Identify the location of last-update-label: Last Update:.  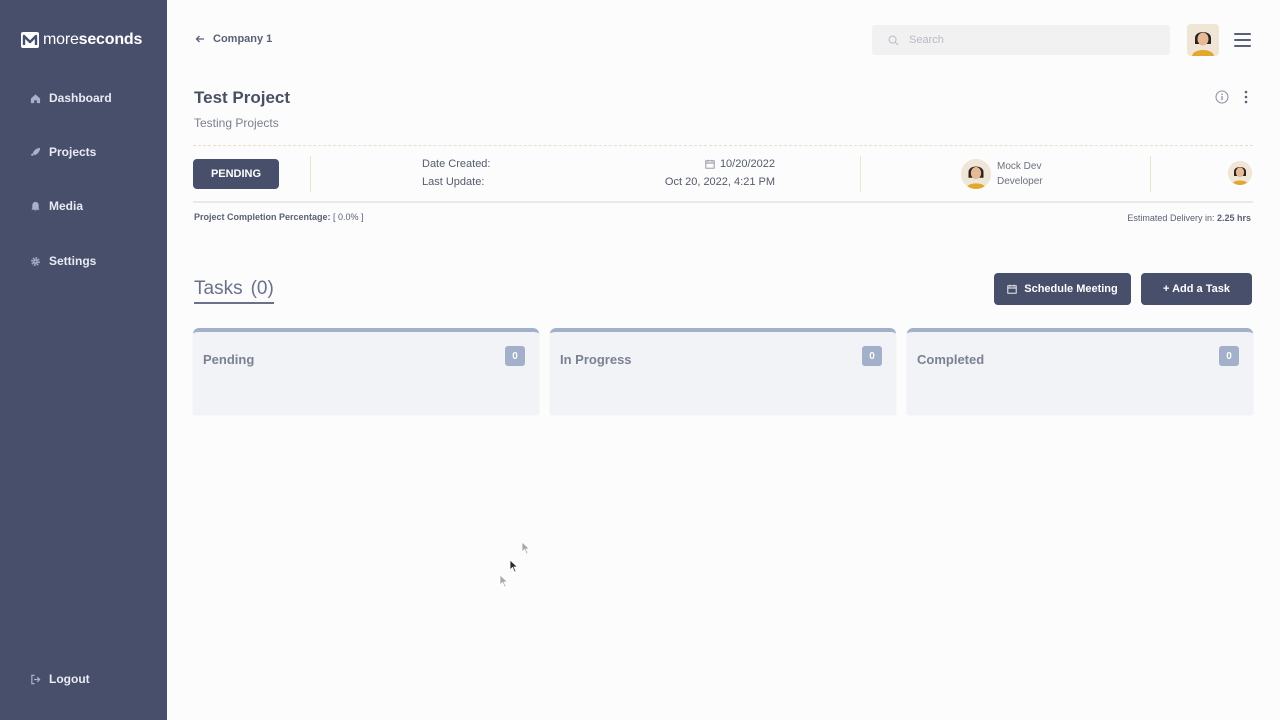
(453, 182).